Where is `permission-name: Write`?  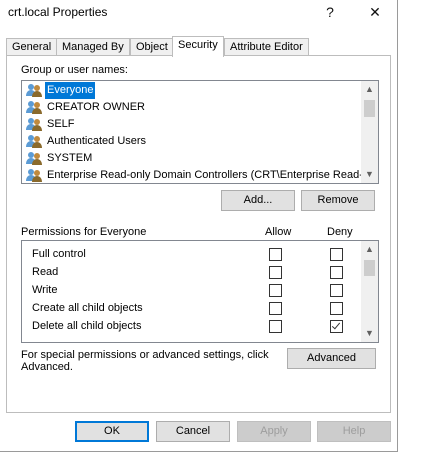 permission-name: Write is located at coordinates (45, 290).